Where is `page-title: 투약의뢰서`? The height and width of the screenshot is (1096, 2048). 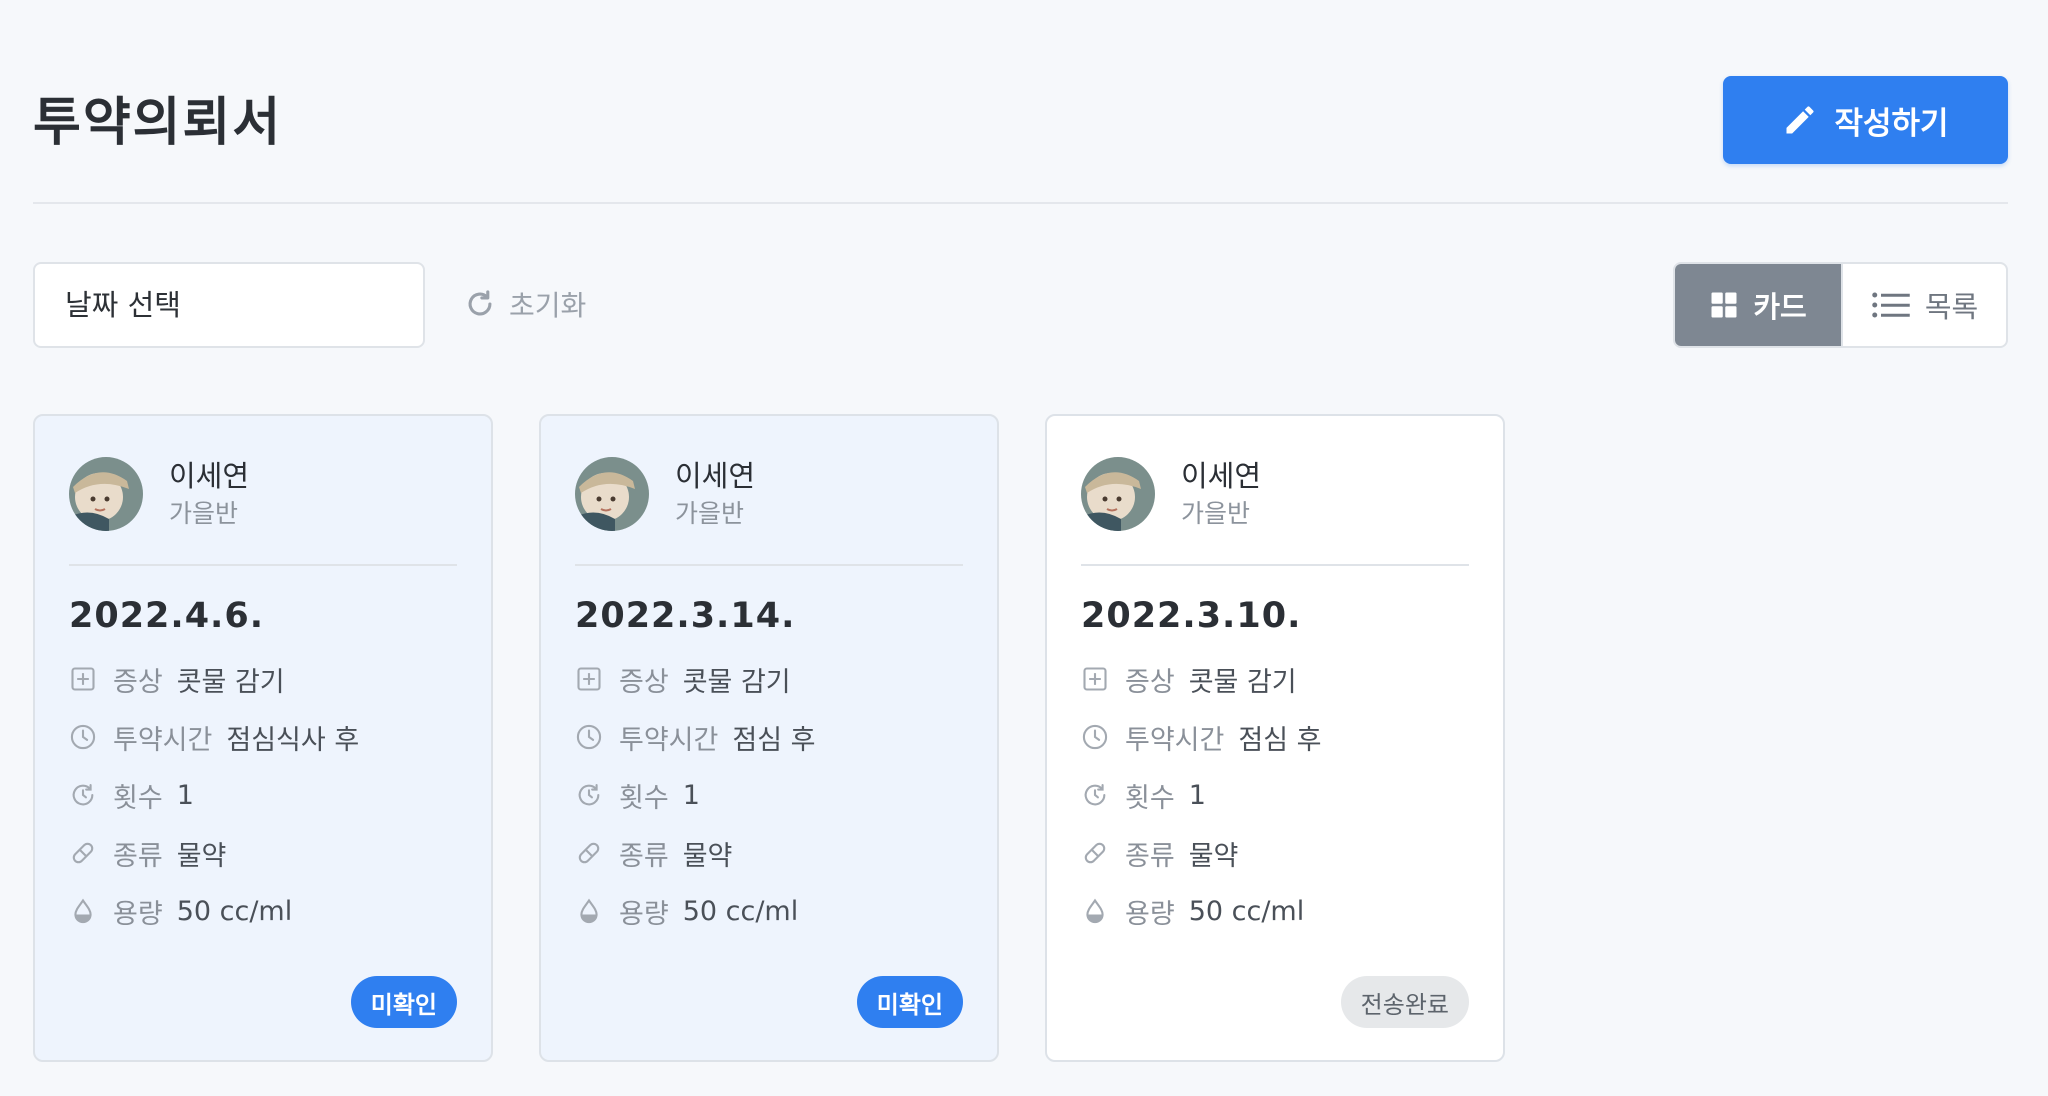
page-title: 투약의뢰서 is located at coordinates (158, 123).